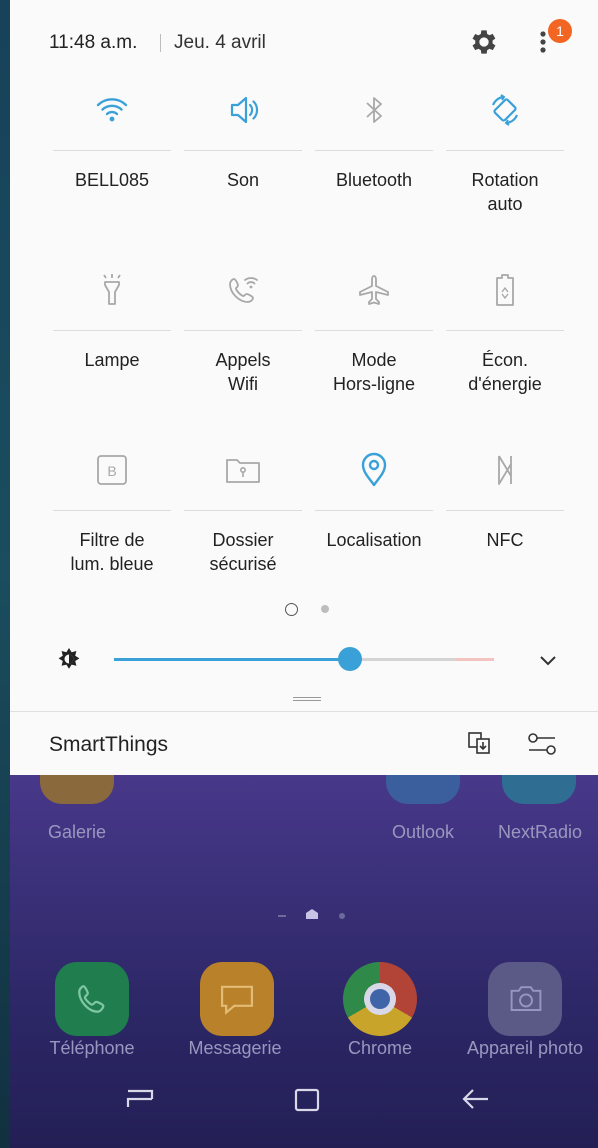 The image size is (598, 1148). I want to click on tile-airplane-mode: Mode Hors-ligne, so click(374, 360).